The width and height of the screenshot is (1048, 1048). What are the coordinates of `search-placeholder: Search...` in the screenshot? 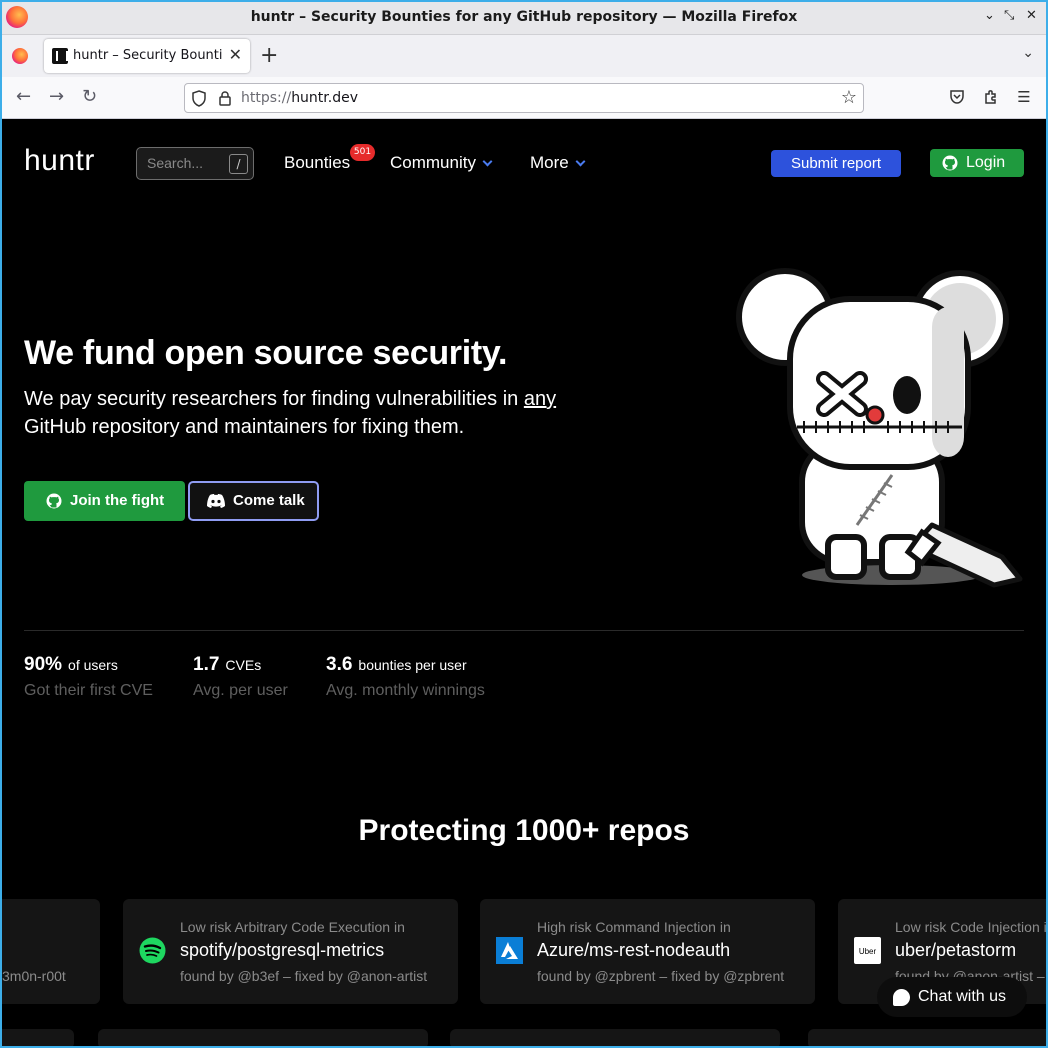 It's located at (175, 163).